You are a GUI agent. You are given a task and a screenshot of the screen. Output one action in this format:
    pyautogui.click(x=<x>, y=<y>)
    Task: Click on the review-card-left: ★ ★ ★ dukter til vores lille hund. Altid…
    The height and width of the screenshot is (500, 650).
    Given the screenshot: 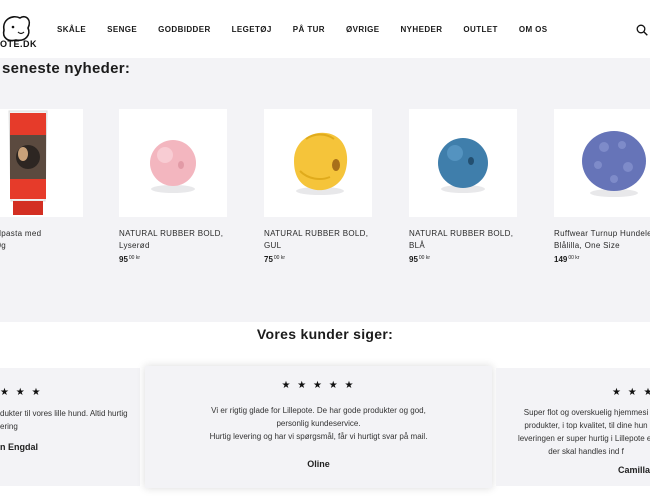 What is the action you would take?
    pyautogui.click(x=70, y=427)
    